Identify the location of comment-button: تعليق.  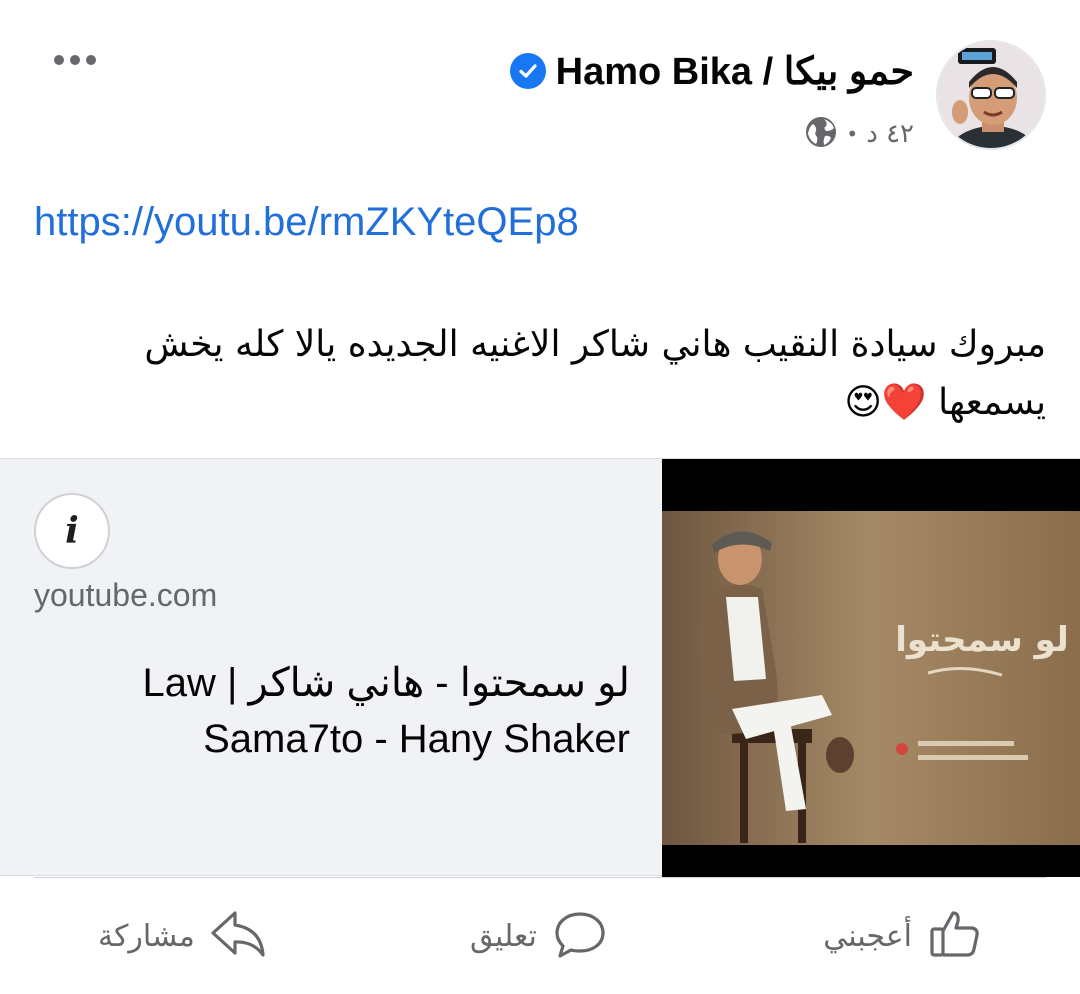
(539, 936).